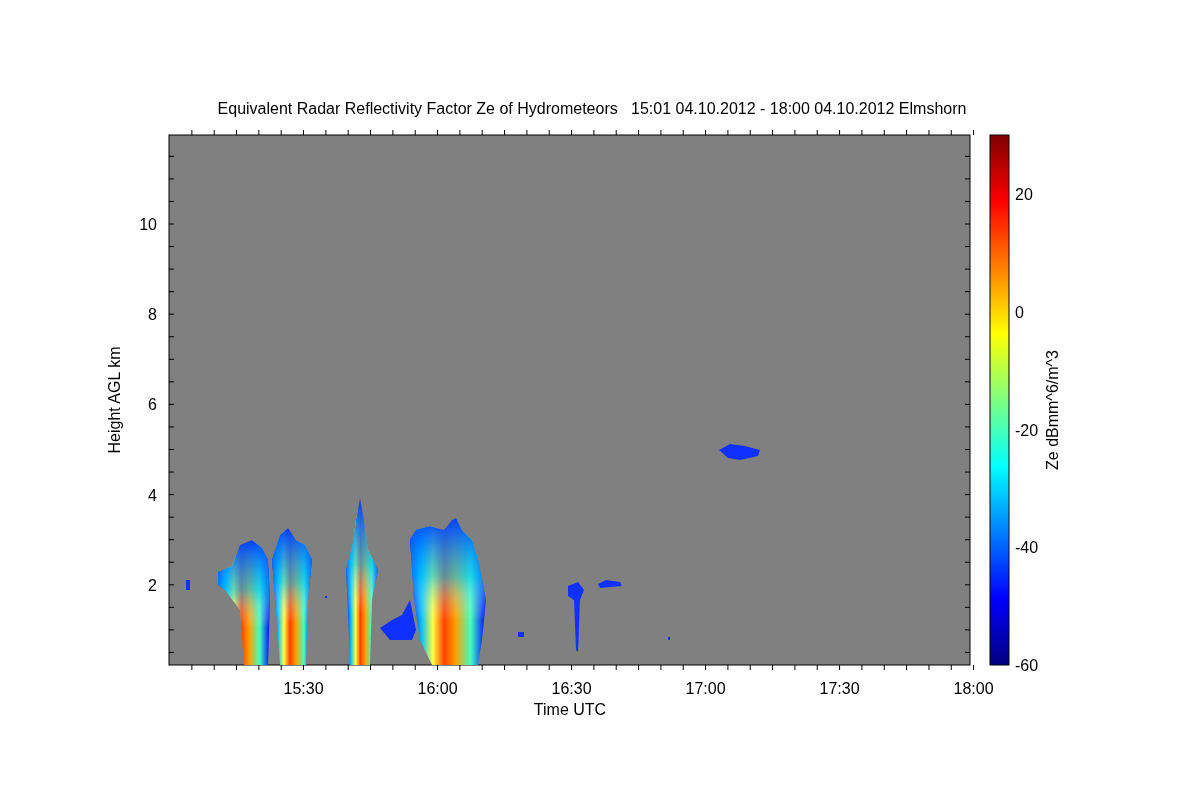 The image size is (1200, 800). Describe the element at coordinates (437, 688) in the screenshot. I see `x-tick-label: 16:00` at that location.